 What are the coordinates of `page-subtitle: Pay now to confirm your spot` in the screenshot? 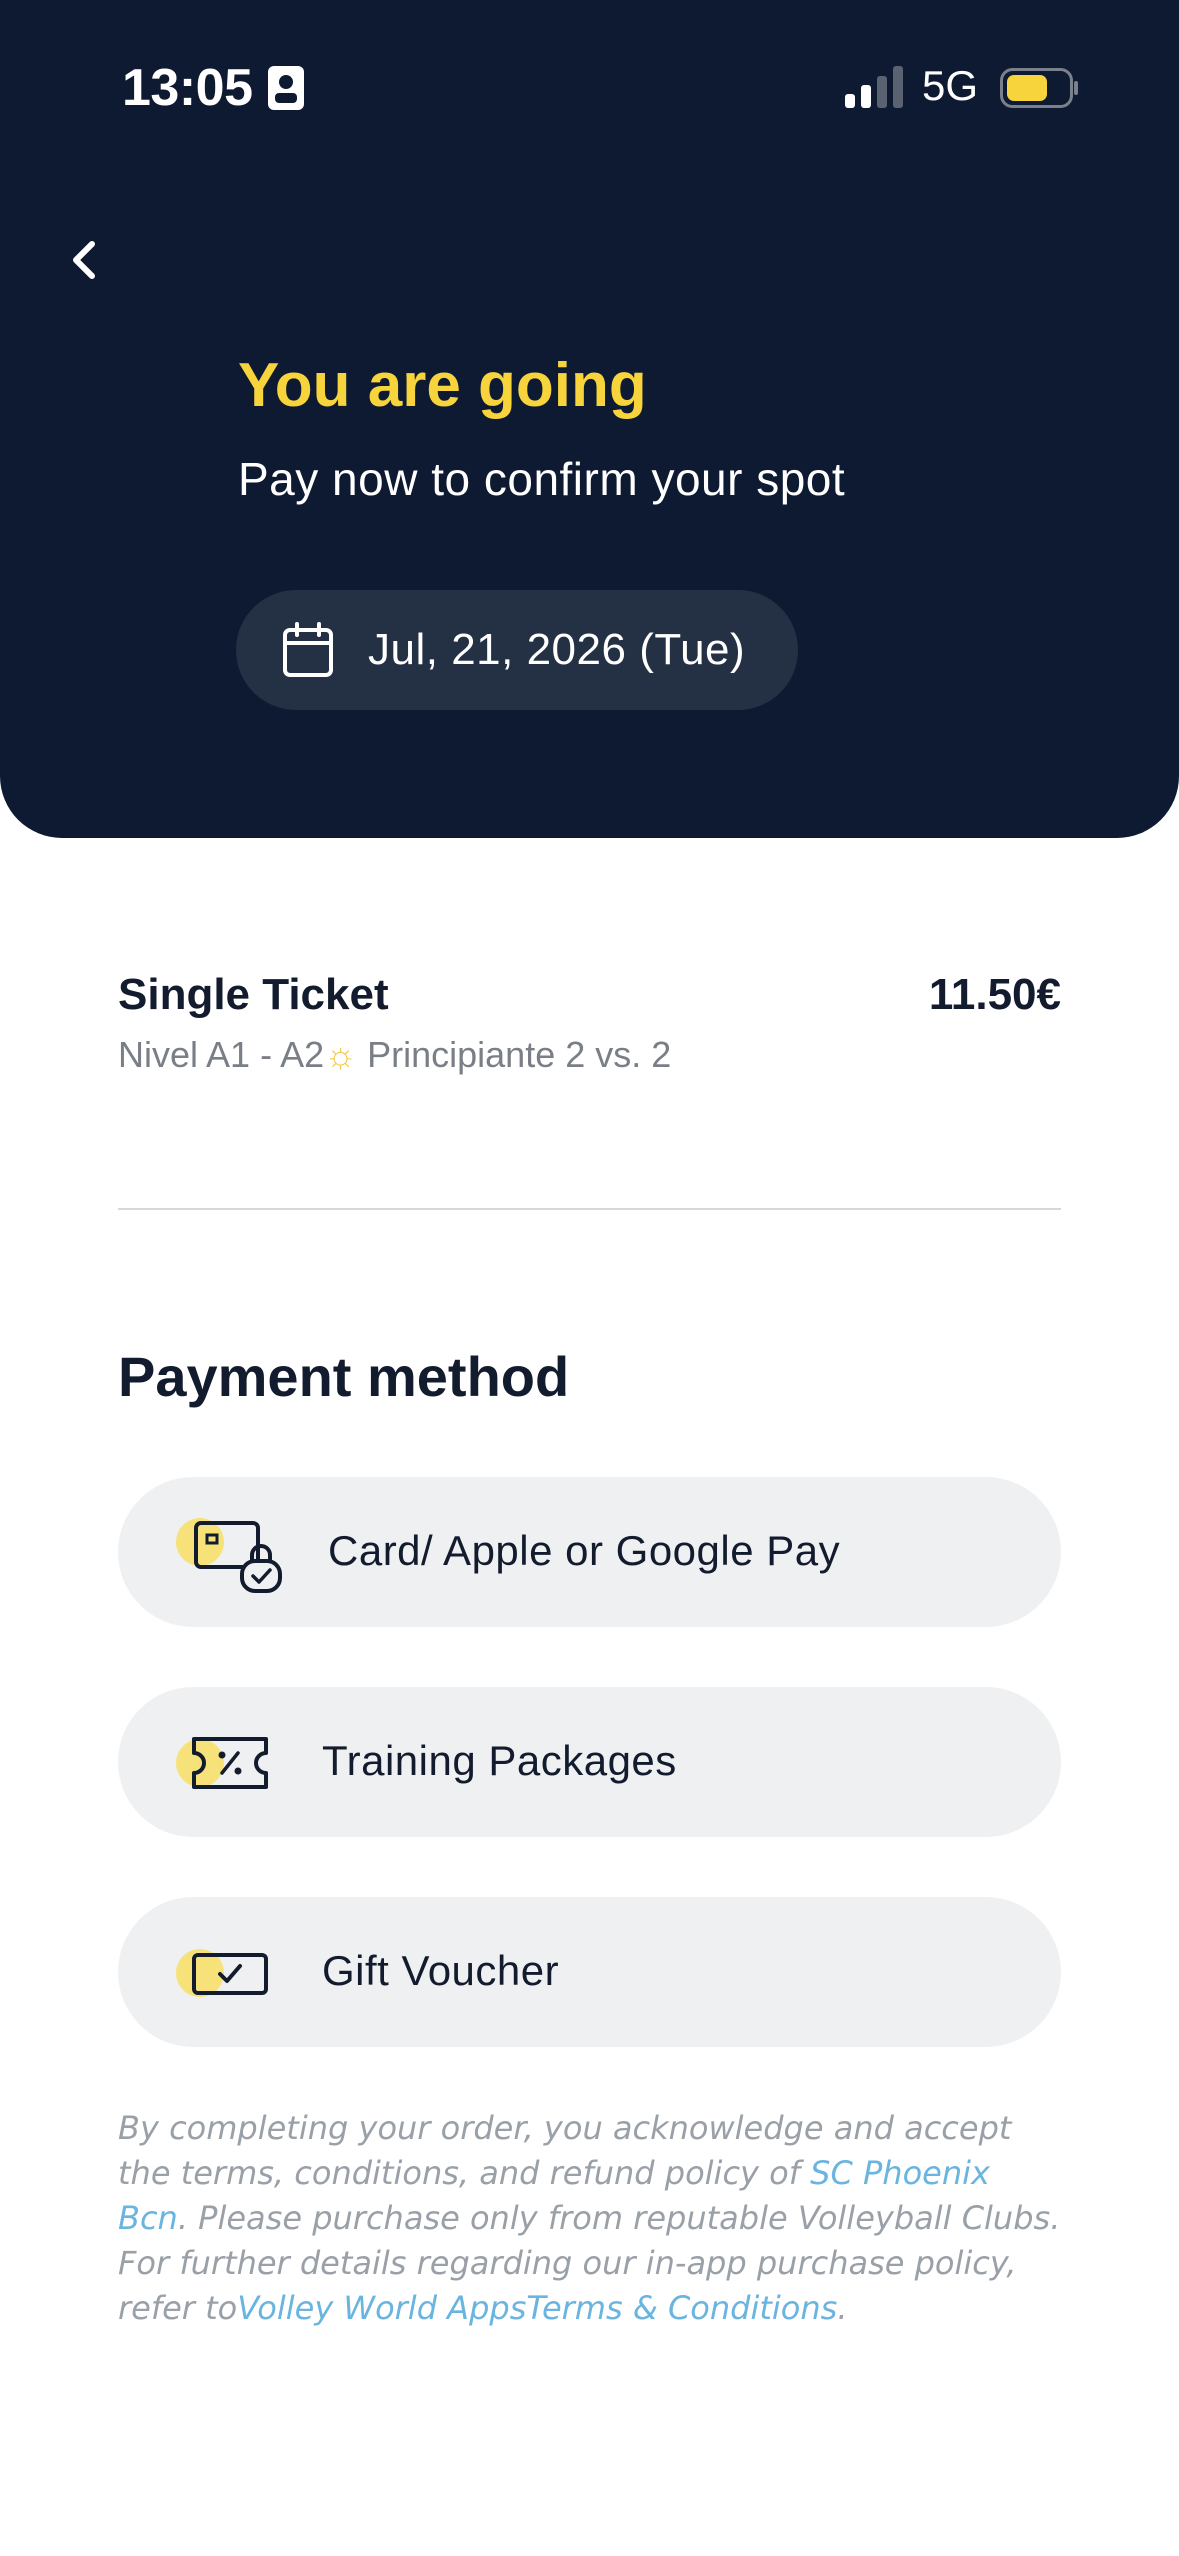 It's located at (542, 479).